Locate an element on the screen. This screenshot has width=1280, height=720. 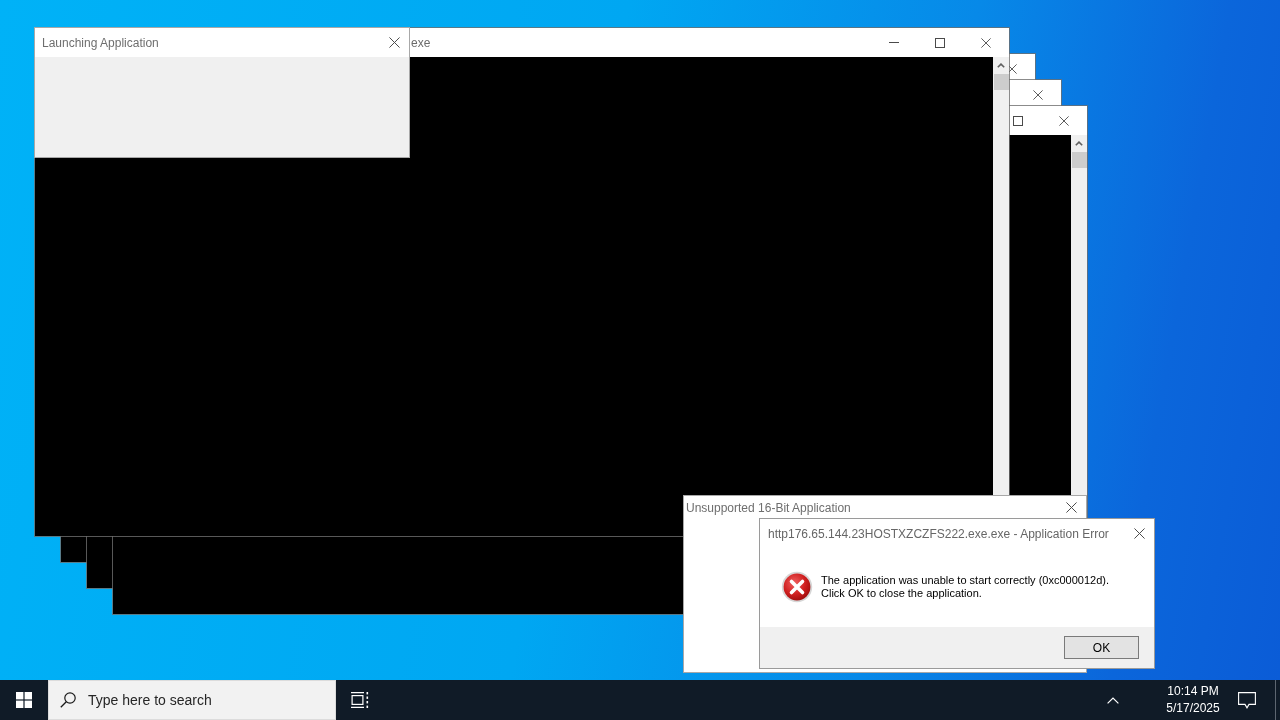
task-view-icon is located at coordinates (360, 700).